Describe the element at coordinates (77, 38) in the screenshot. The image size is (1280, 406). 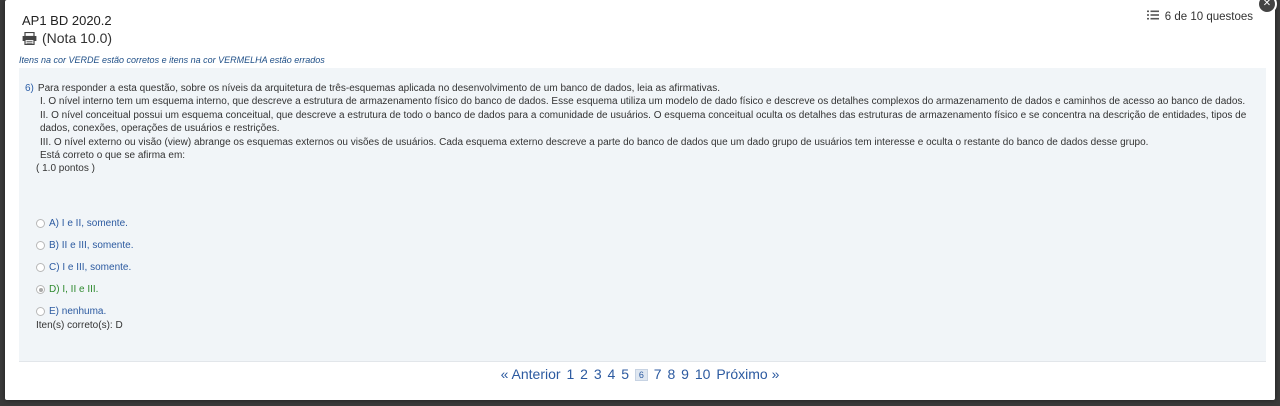
I see `grade-value: (Nota 10.0)` at that location.